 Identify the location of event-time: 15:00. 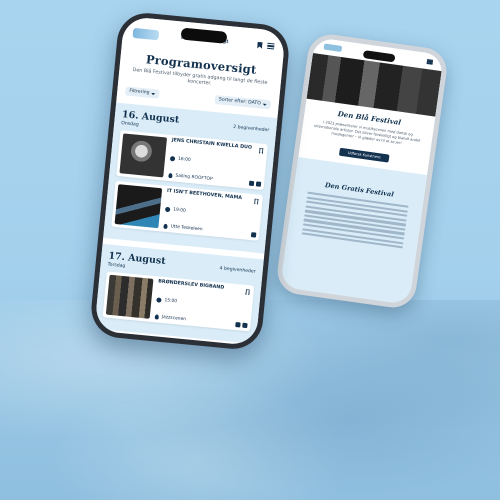
(171, 301).